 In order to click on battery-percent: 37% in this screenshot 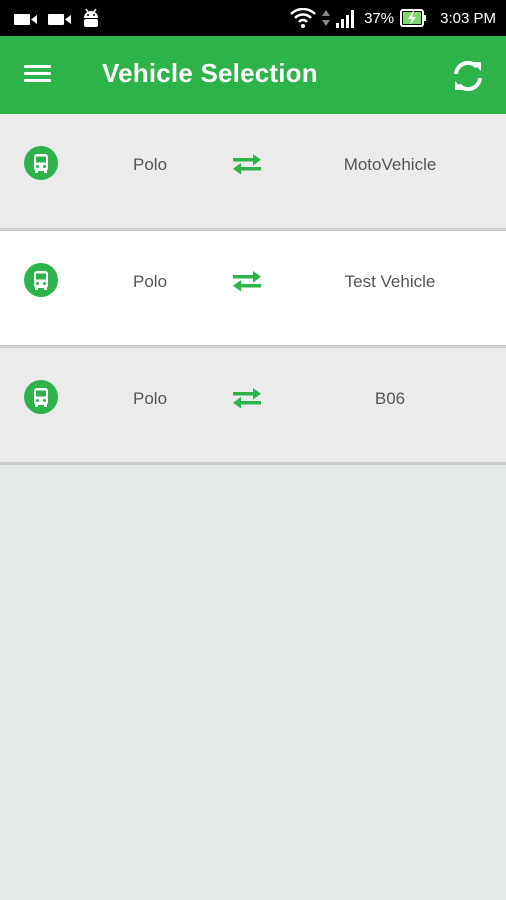, I will do `click(379, 18)`.